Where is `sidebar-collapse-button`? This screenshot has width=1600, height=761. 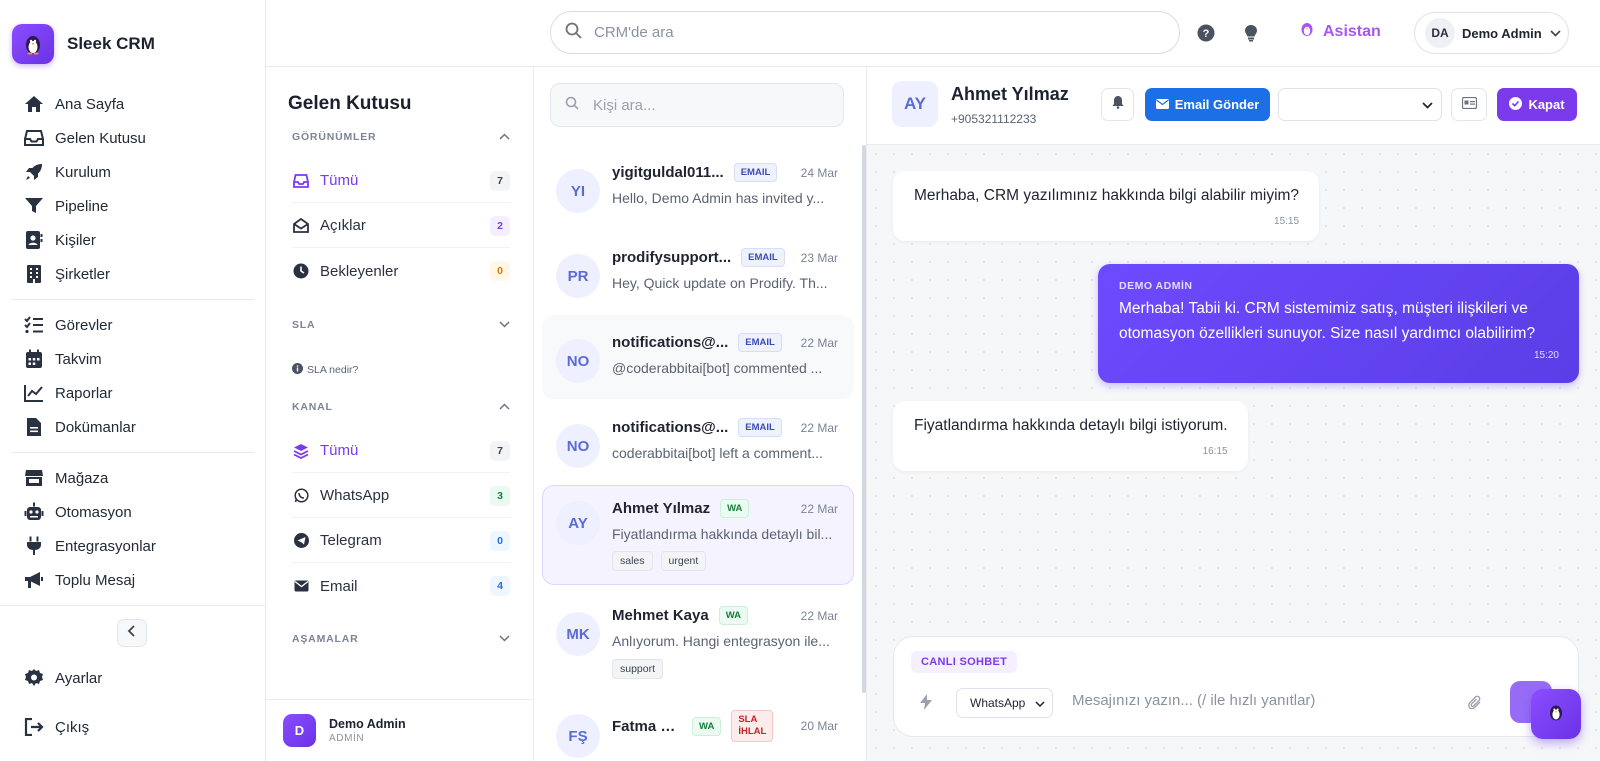
sidebar-collapse-button is located at coordinates (132, 633).